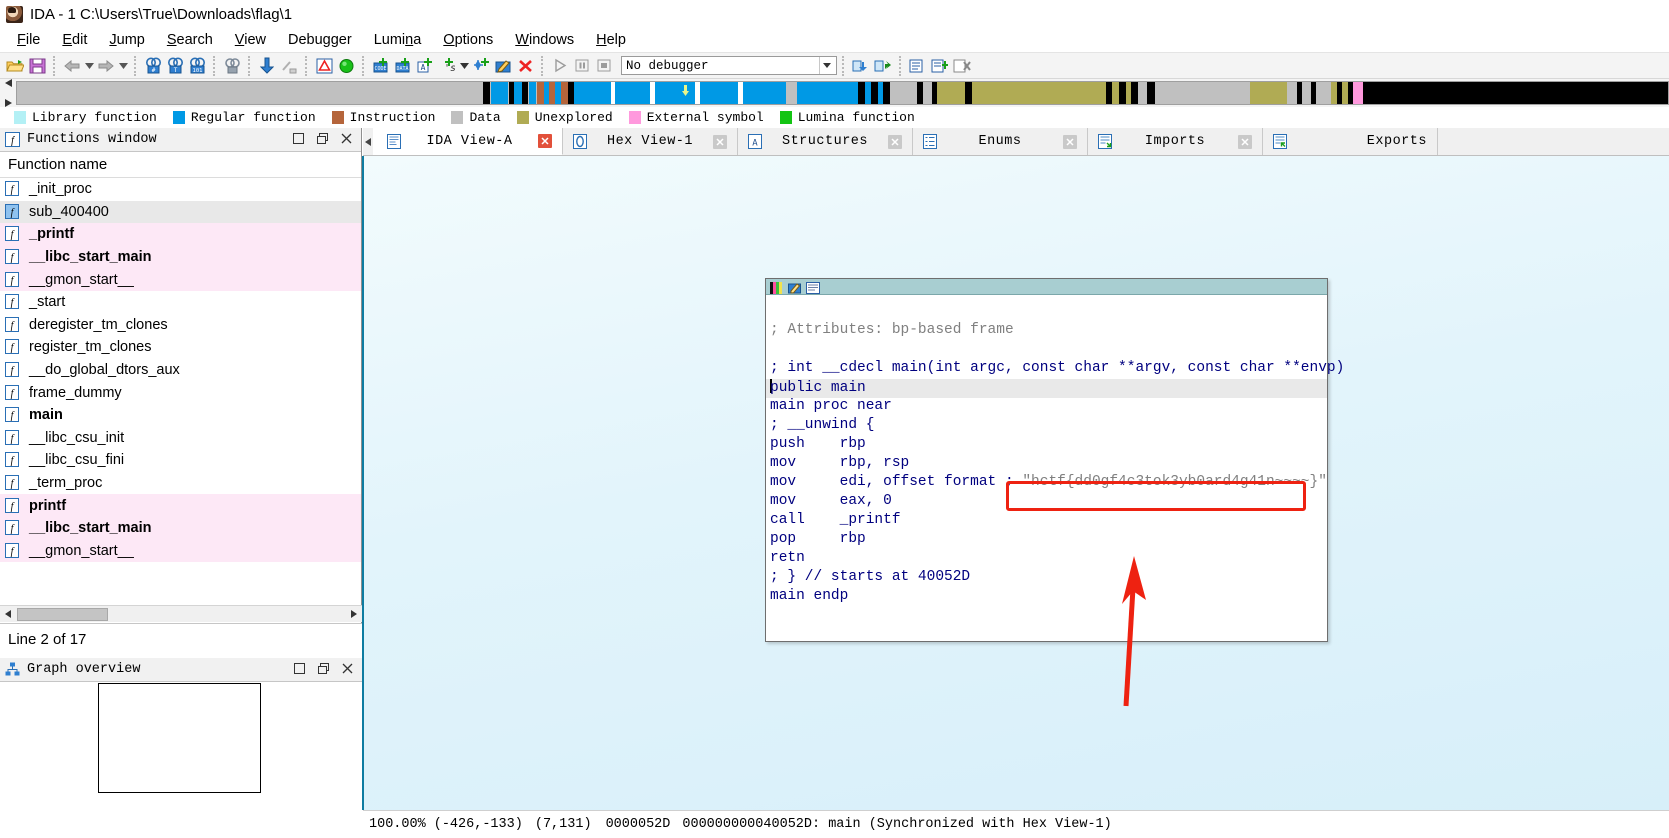 The image size is (1669, 838). Describe the element at coordinates (1046, 597) in the screenshot. I see `disassembly-line: main endp` at that location.